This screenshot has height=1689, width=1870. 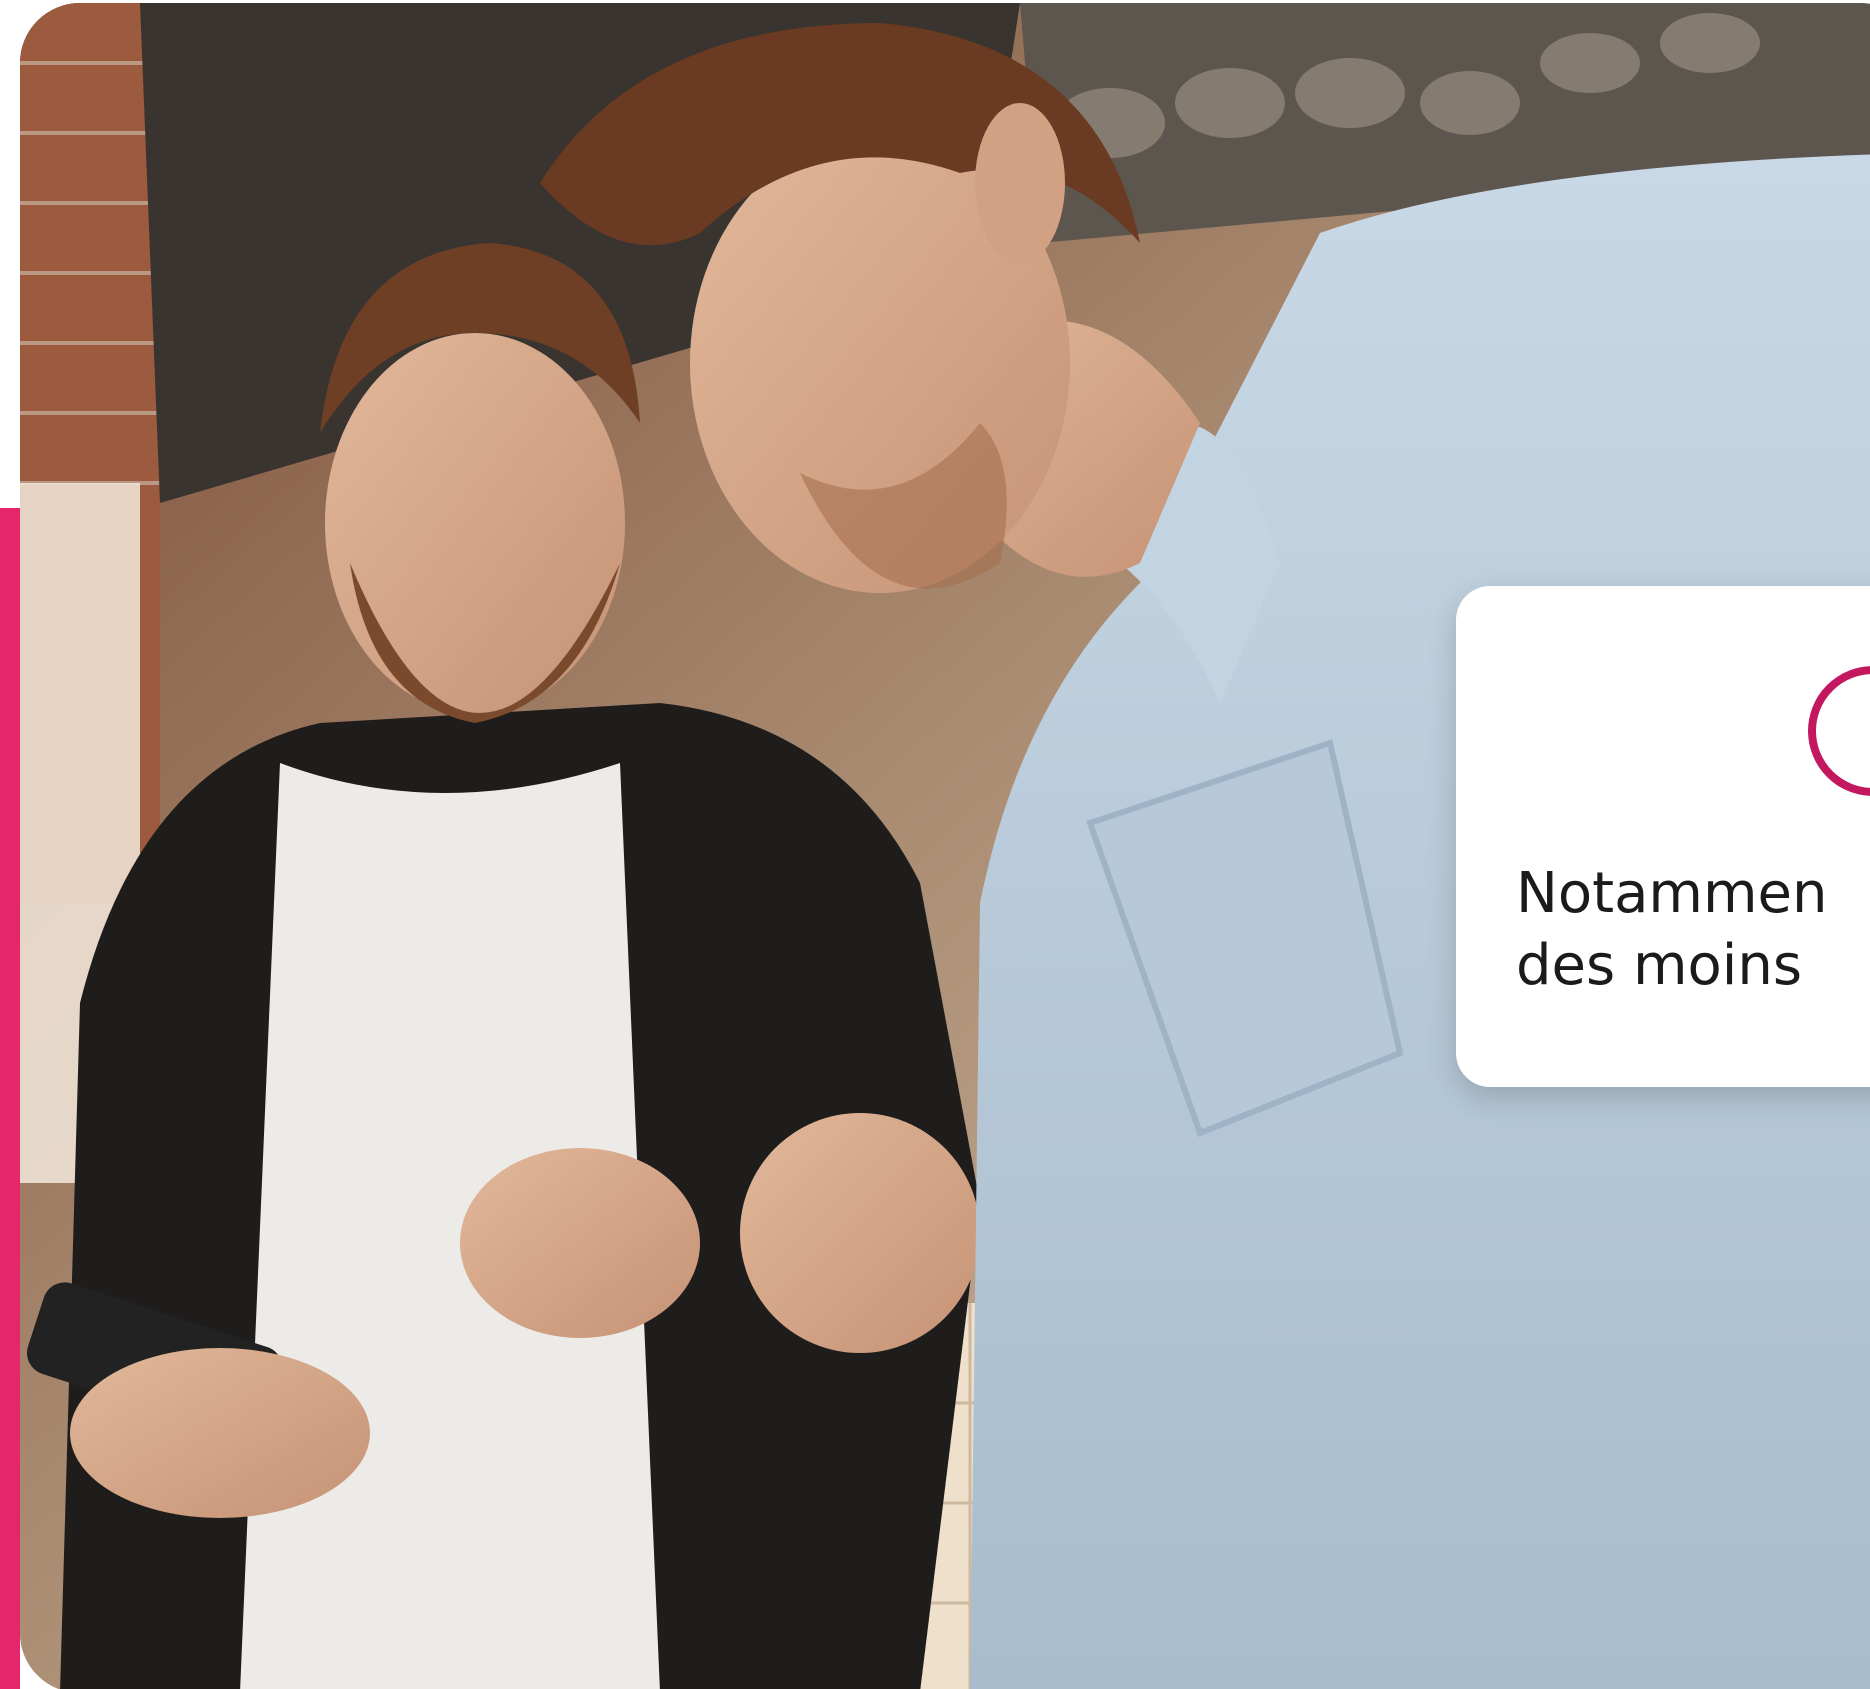 I want to click on card-text: Notammen des moins, so click(x=1693, y=930).